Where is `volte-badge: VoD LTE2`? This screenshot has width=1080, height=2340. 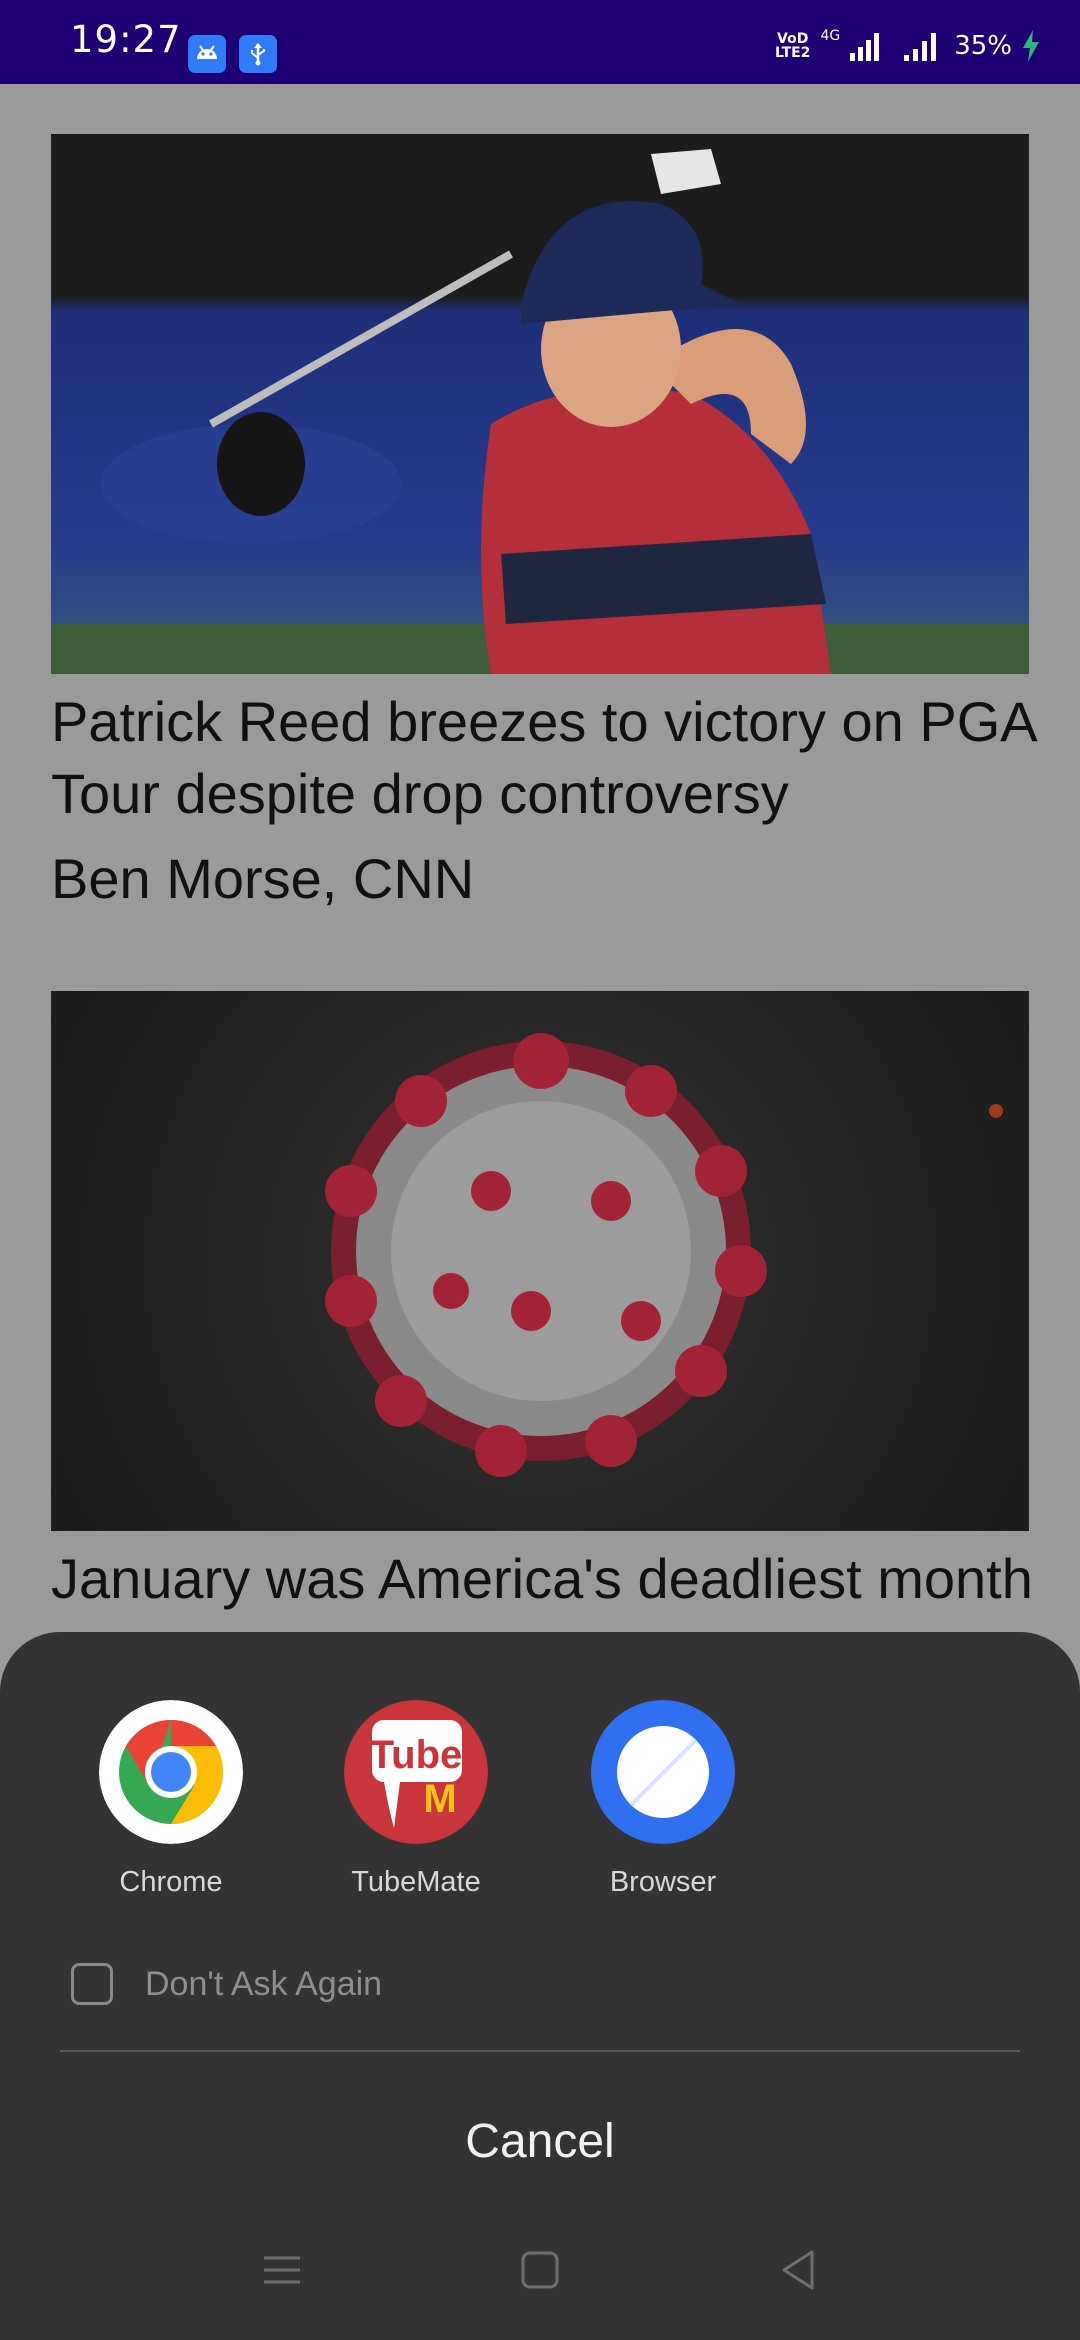
volte-badge: VoD LTE2 is located at coordinates (792, 46).